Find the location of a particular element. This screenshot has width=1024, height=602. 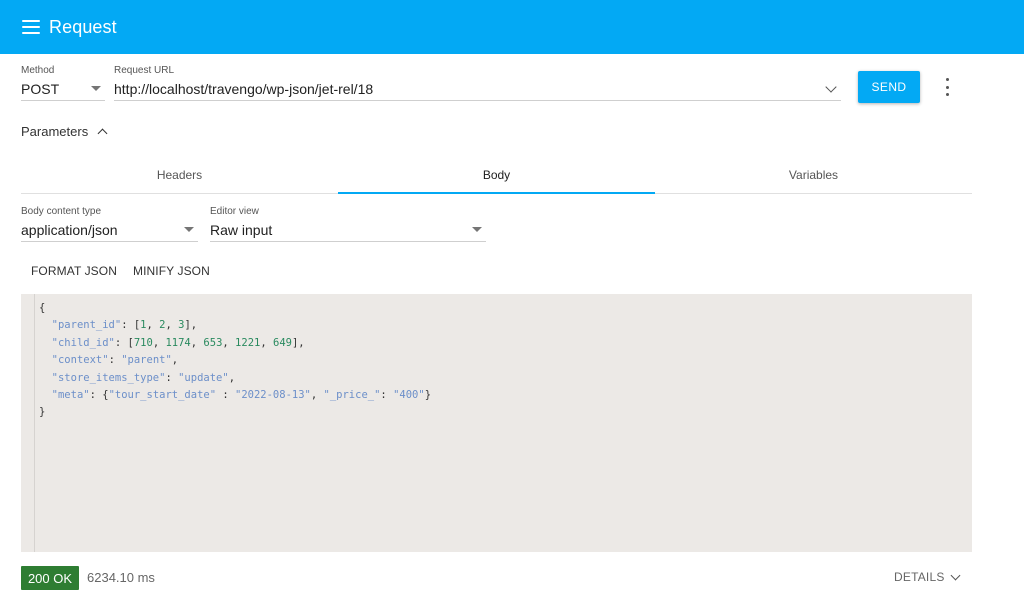

code-token: "child_id" is located at coordinates (83, 342).